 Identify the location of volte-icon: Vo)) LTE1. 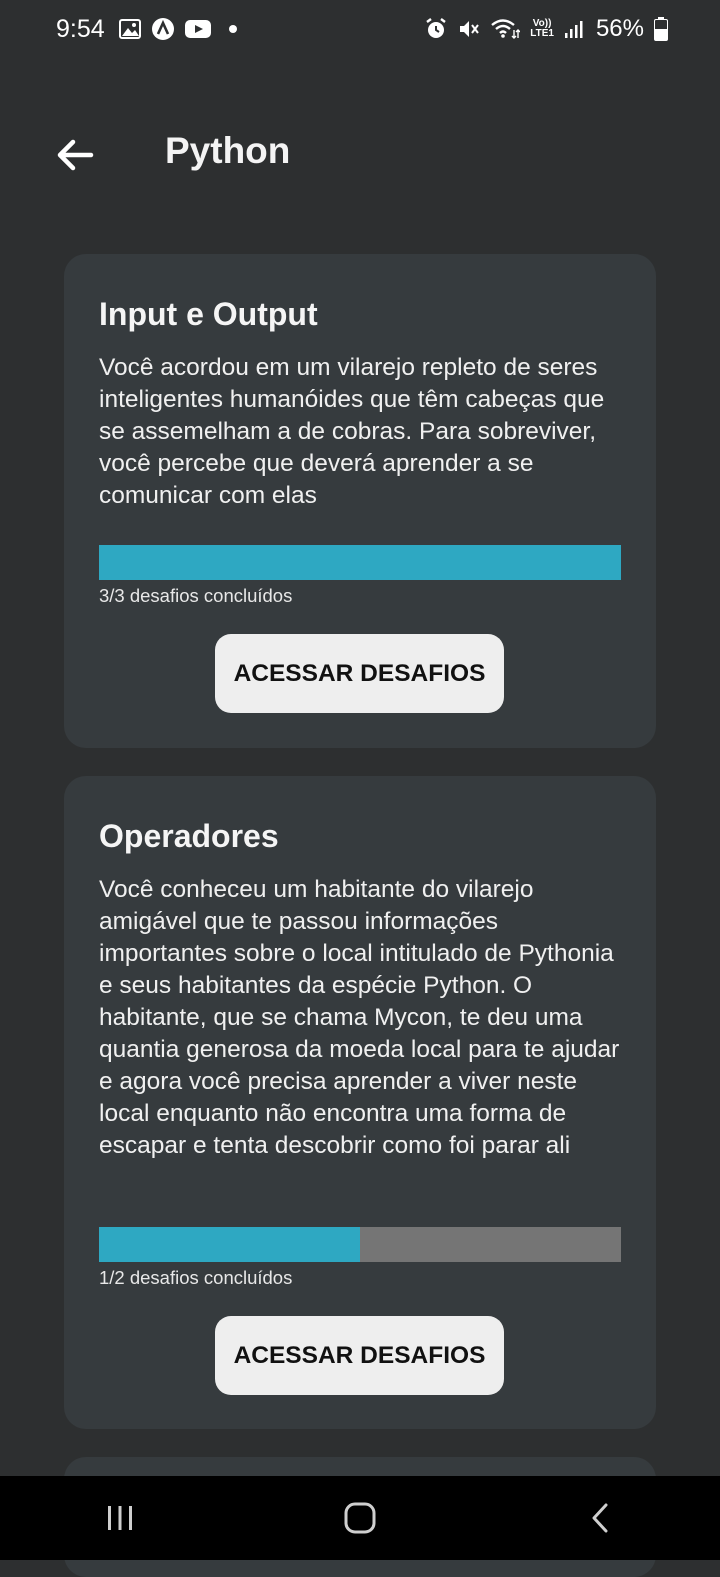
(542, 29).